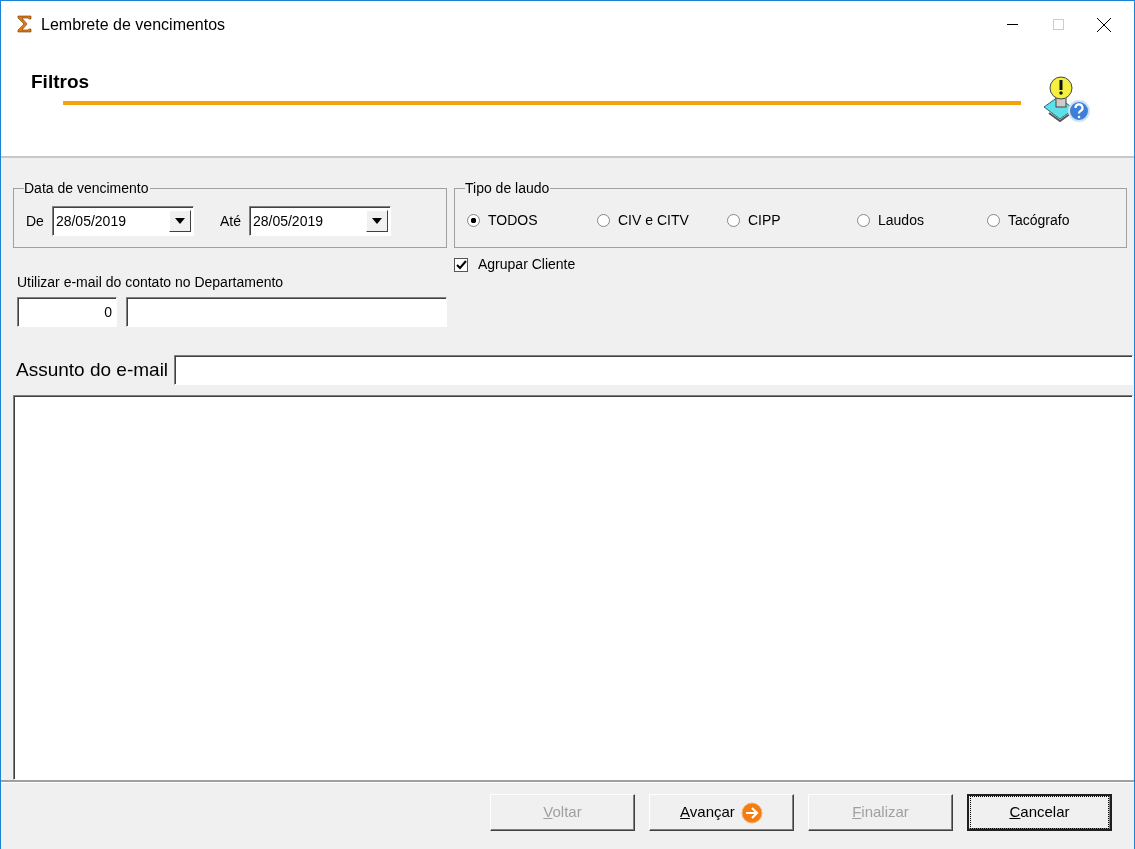  I want to click on wizard-button: Avançar, so click(721, 812).